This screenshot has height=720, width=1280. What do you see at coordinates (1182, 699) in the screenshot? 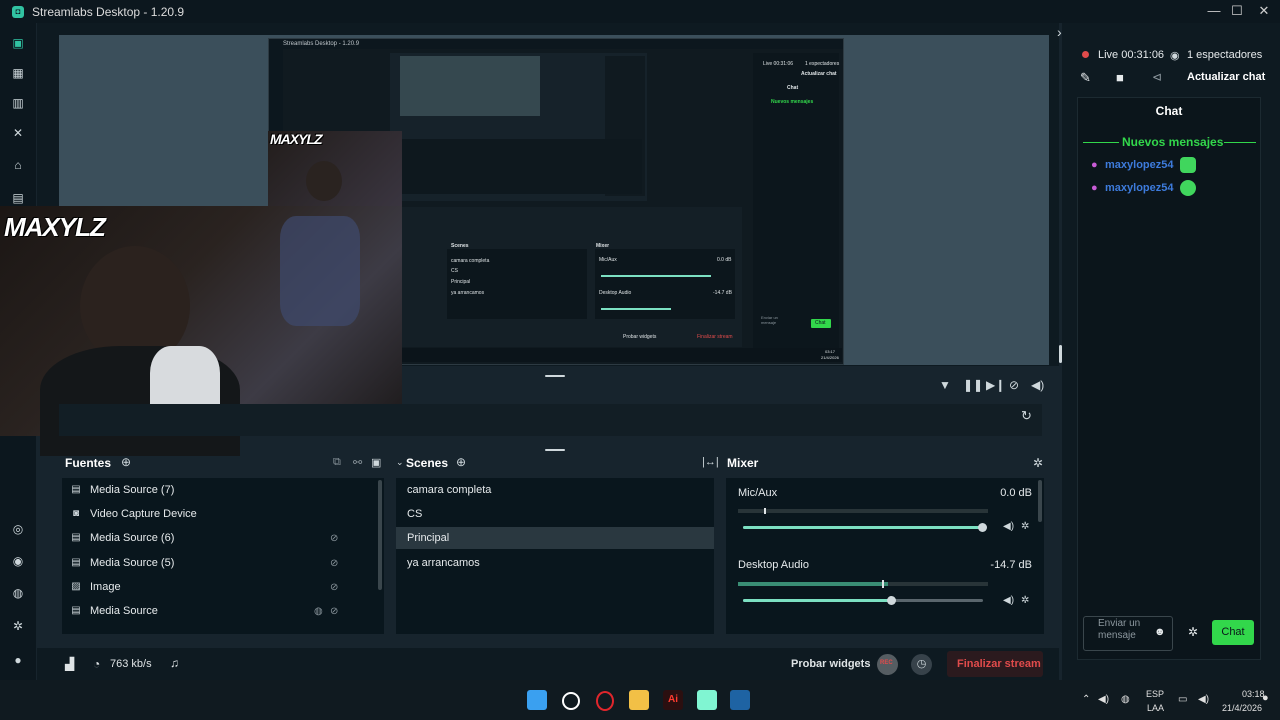
I see `tray-network-icon: ▭` at bounding box center [1182, 699].